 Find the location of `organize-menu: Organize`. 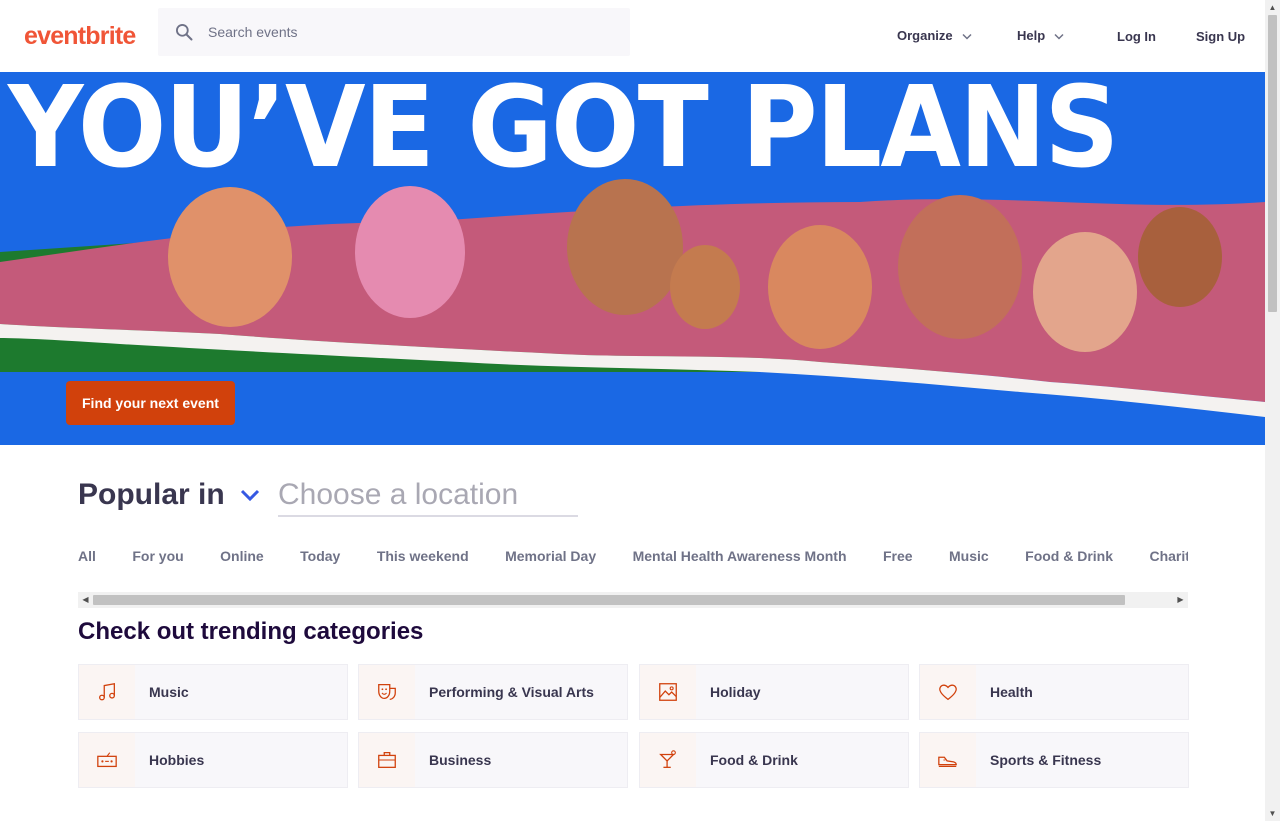

organize-menu: Organize is located at coordinates (935, 35).